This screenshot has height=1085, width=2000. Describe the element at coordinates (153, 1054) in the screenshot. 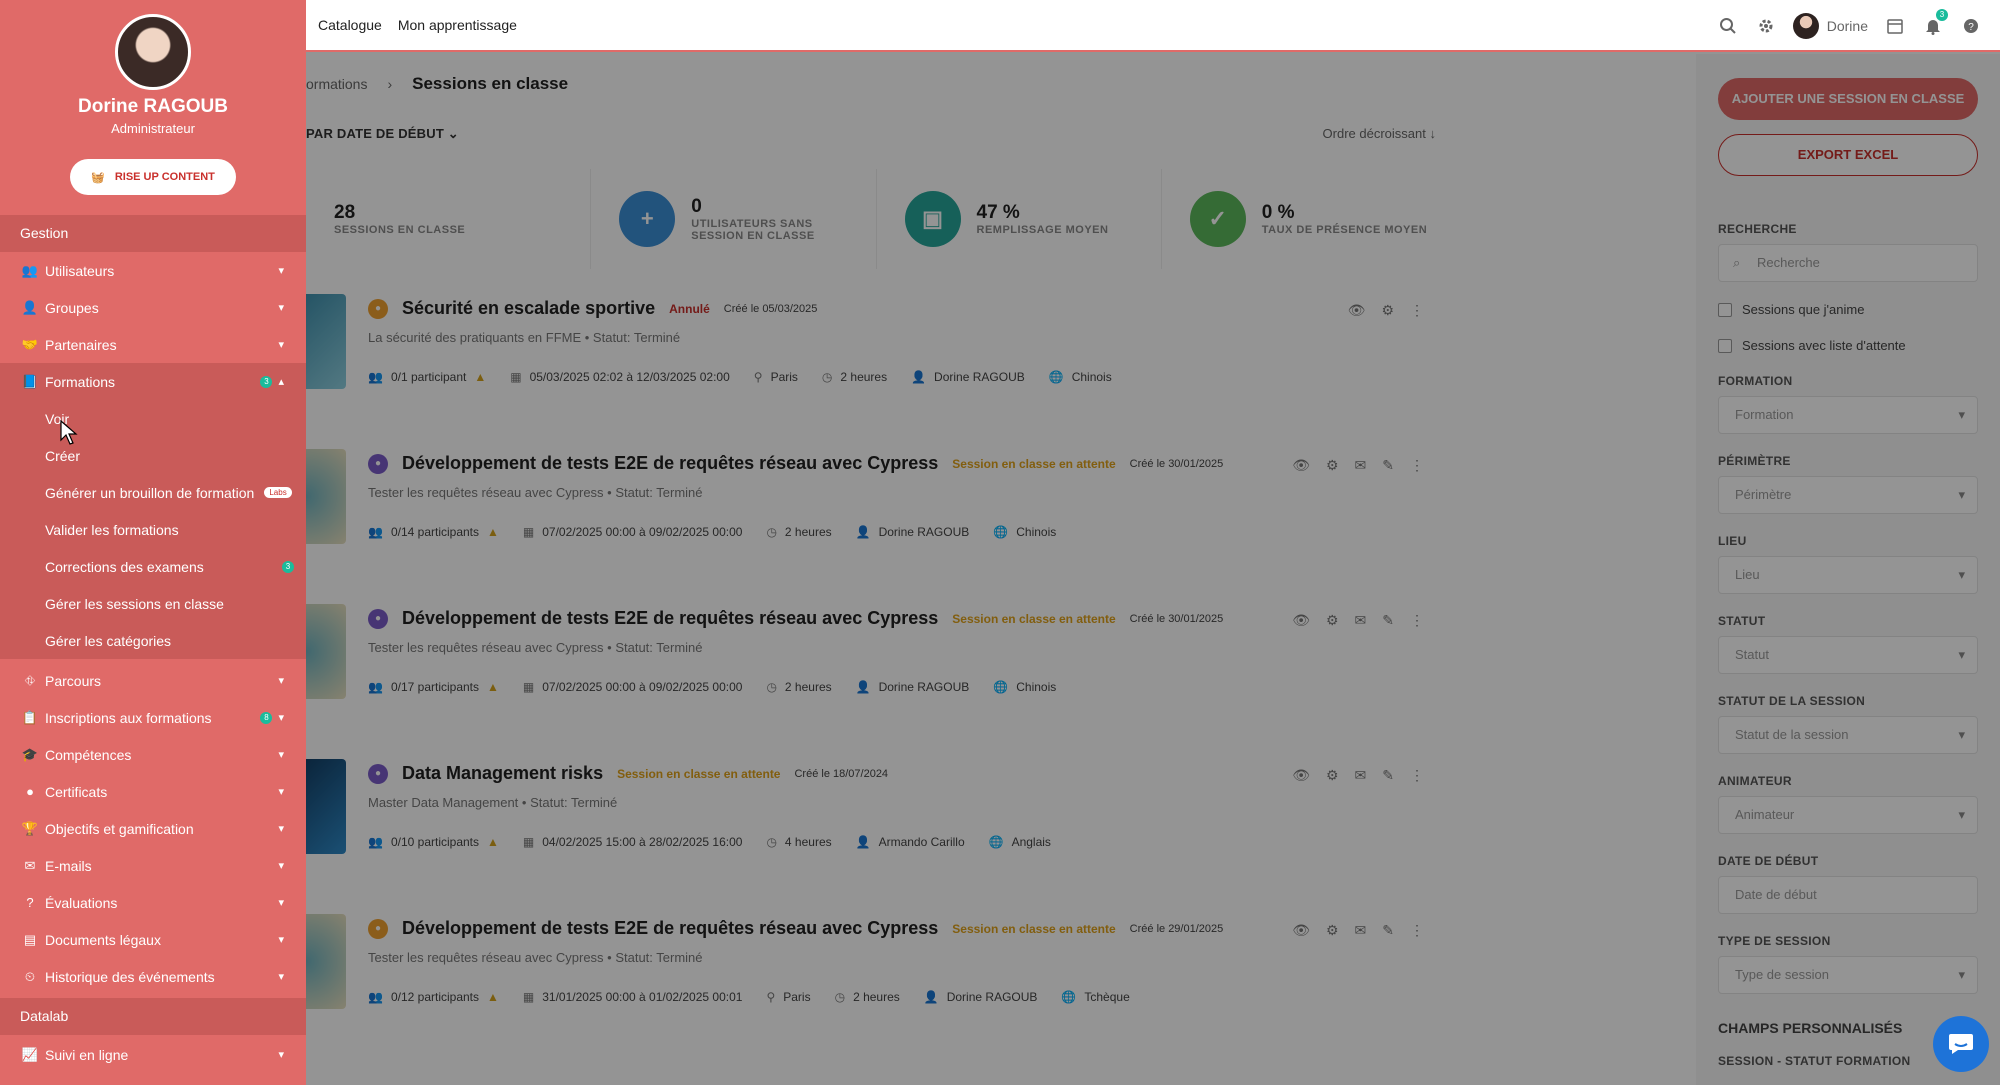

I see `sidebar-item-suivi-en-ligne: 📈 Suivi en ligne ▾` at that location.